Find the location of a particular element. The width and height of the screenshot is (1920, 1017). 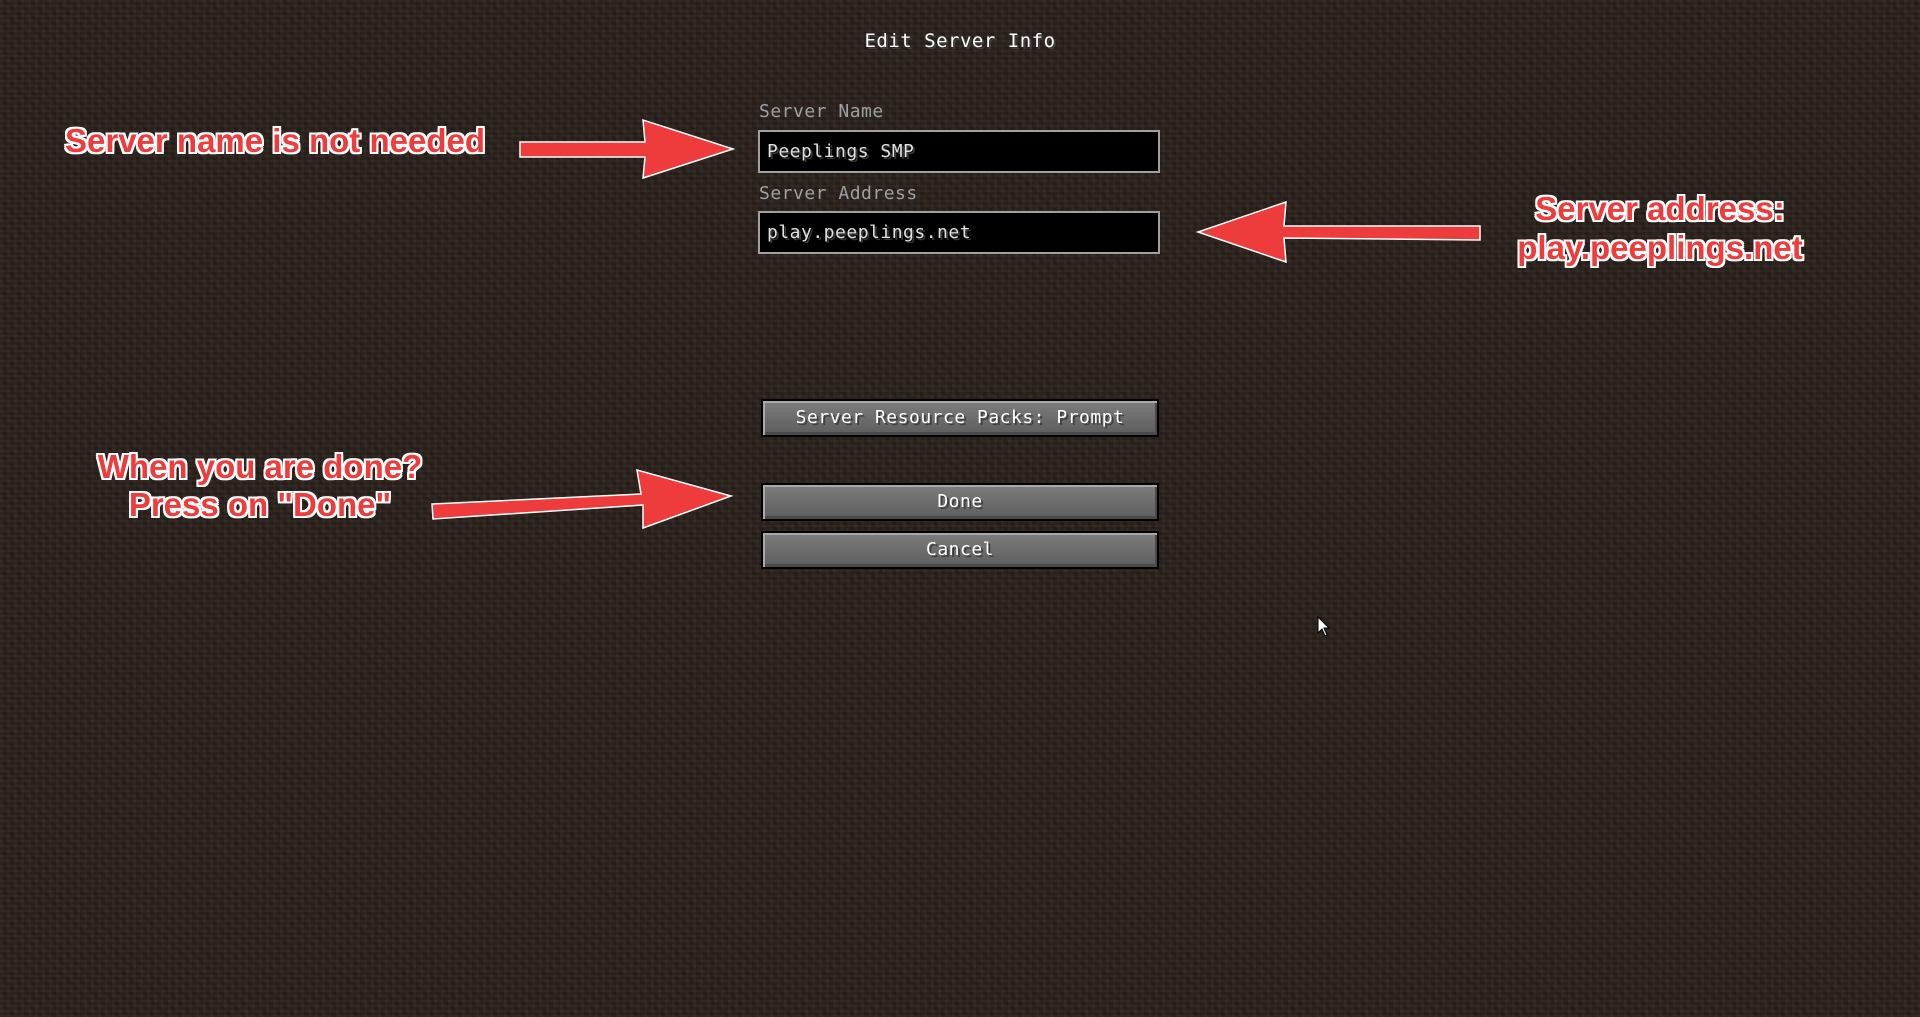

server-name-annotation: Server name is not needed is located at coordinates (275, 140).